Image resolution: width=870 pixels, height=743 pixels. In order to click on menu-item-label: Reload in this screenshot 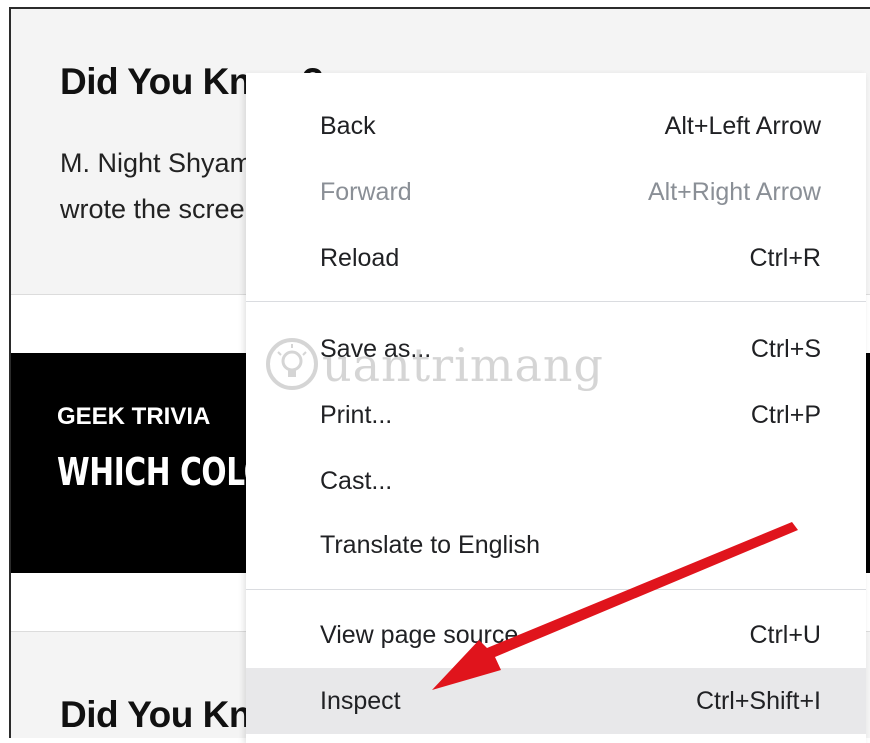, I will do `click(360, 257)`.